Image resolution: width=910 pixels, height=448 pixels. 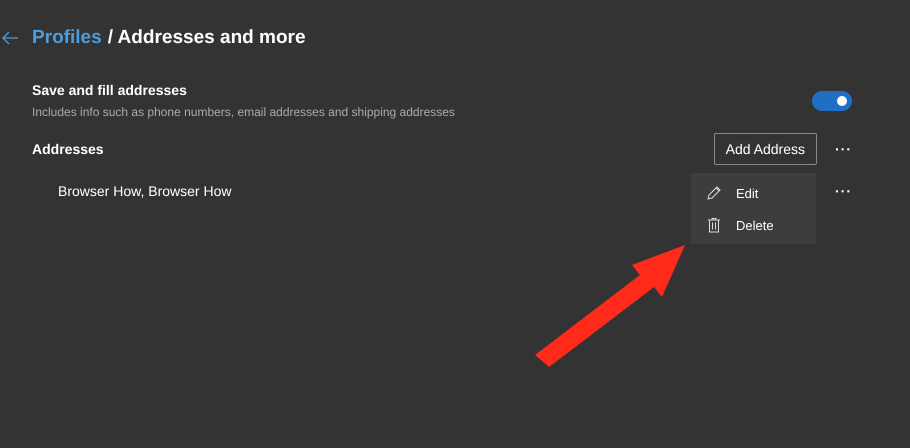 I want to click on add-address-button: Add Address, so click(x=765, y=149).